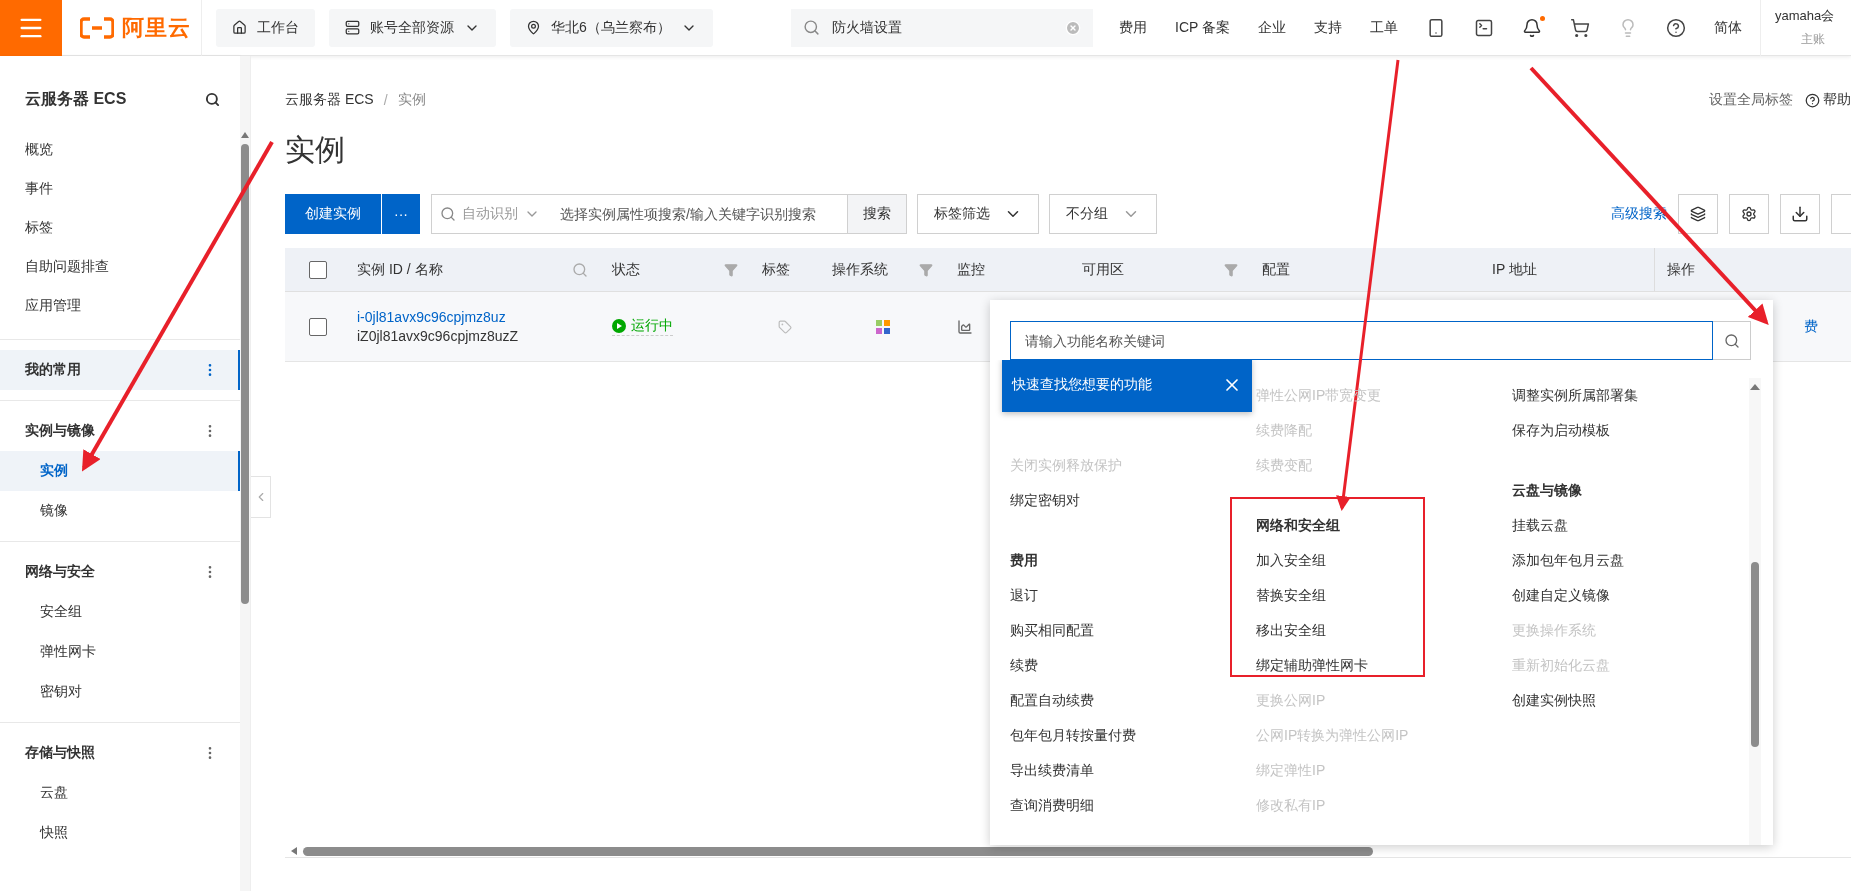 Image resolution: width=1851 pixels, height=891 pixels. Describe the element at coordinates (411, 100) in the screenshot. I see `breadcrumb-link: 实例` at that location.